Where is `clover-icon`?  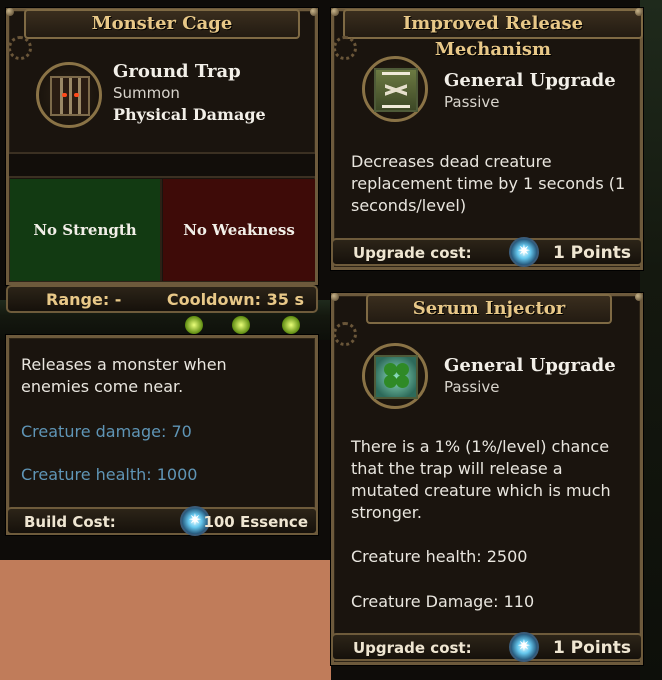
clover-icon is located at coordinates (396, 377).